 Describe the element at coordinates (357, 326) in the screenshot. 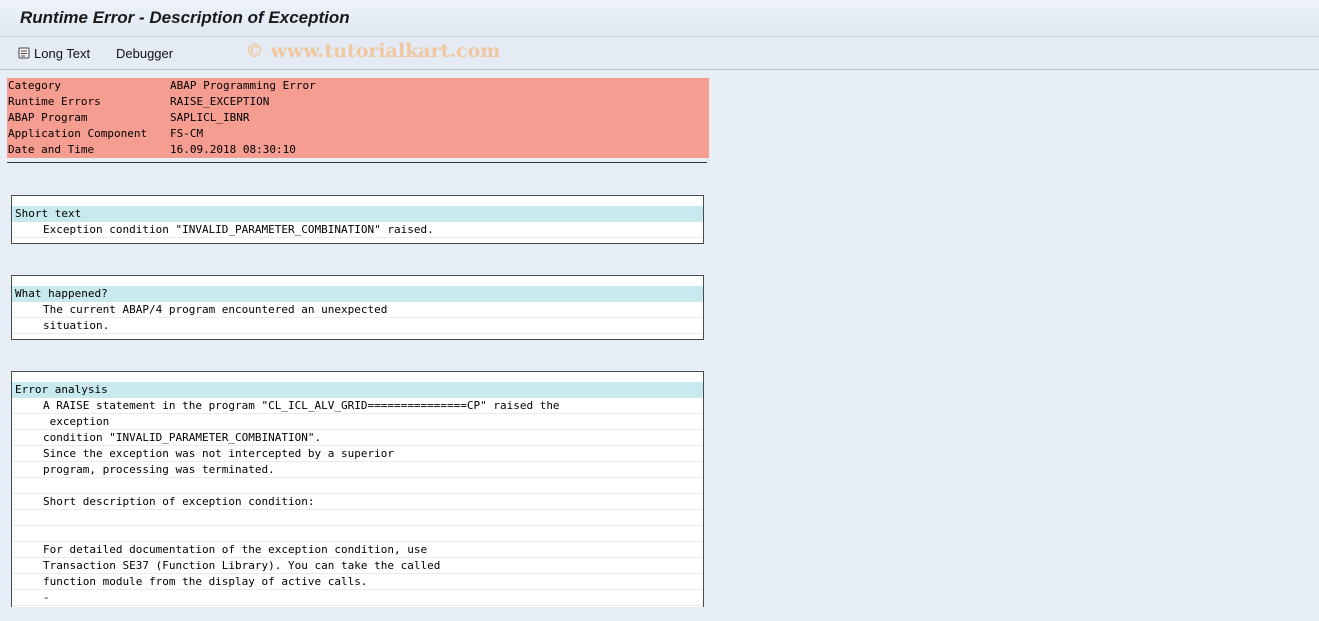

I see `text-line: situation.` at that location.